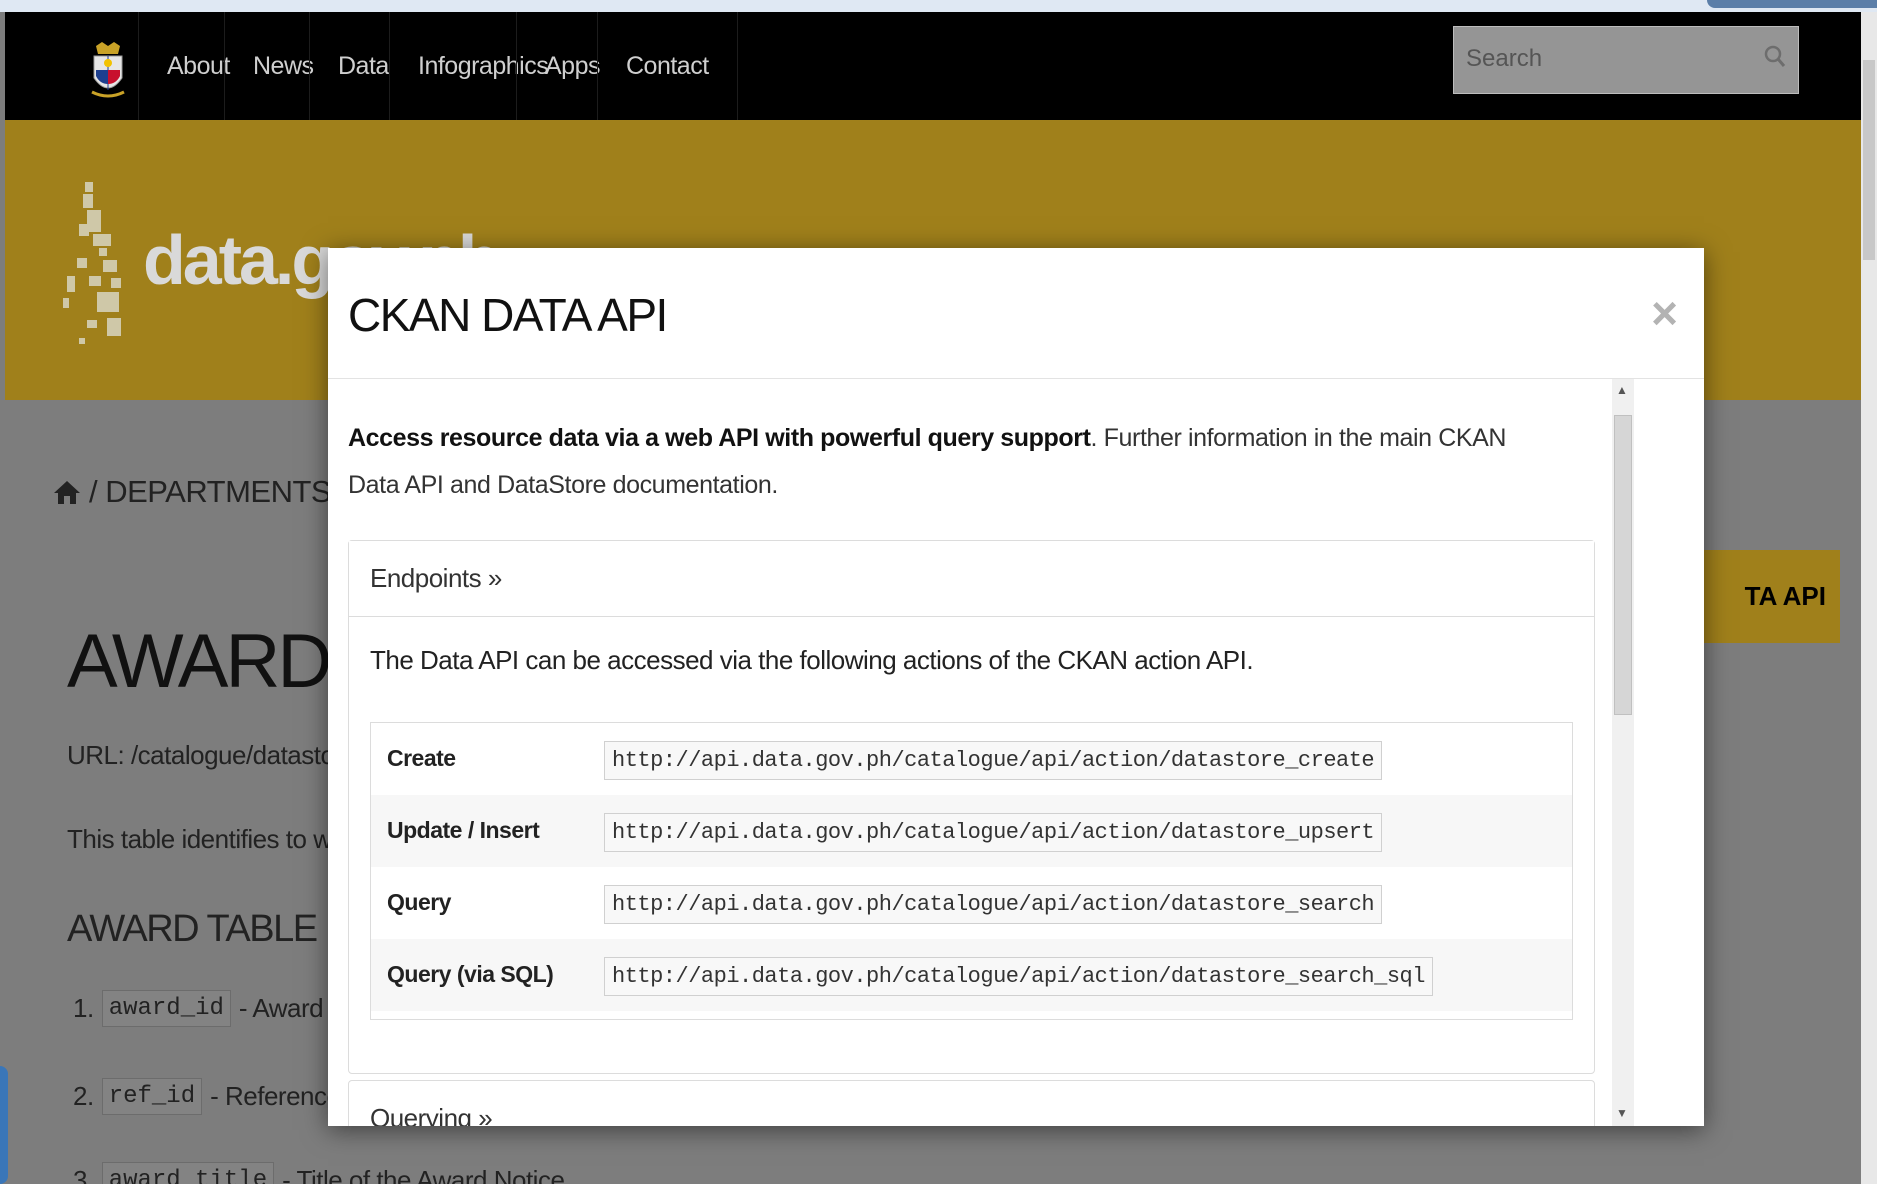  Describe the element at coordinates (83, 1008) in the screenshot. I see `list-number: 1.` at that location.